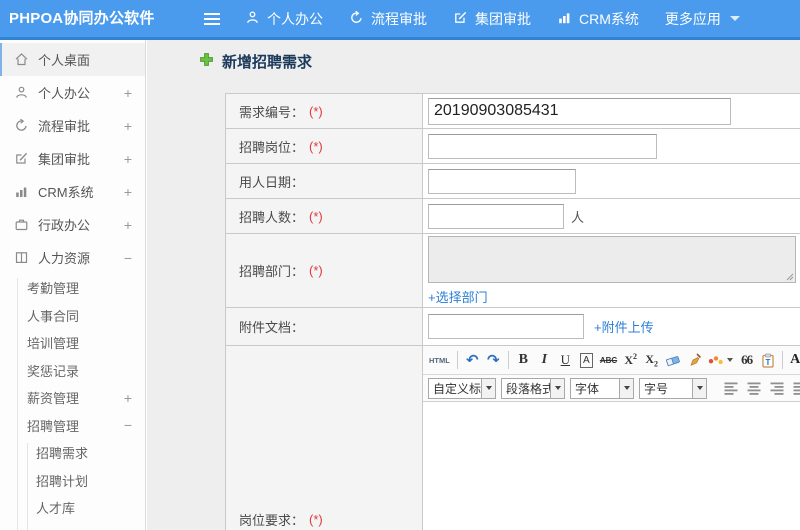 This screenshot has width=800, height=530. What do you see at coordinates (64, 159) in the screenshot?
I see `sidebar-item-label: 集团审批` at bounding box center [64, 159].